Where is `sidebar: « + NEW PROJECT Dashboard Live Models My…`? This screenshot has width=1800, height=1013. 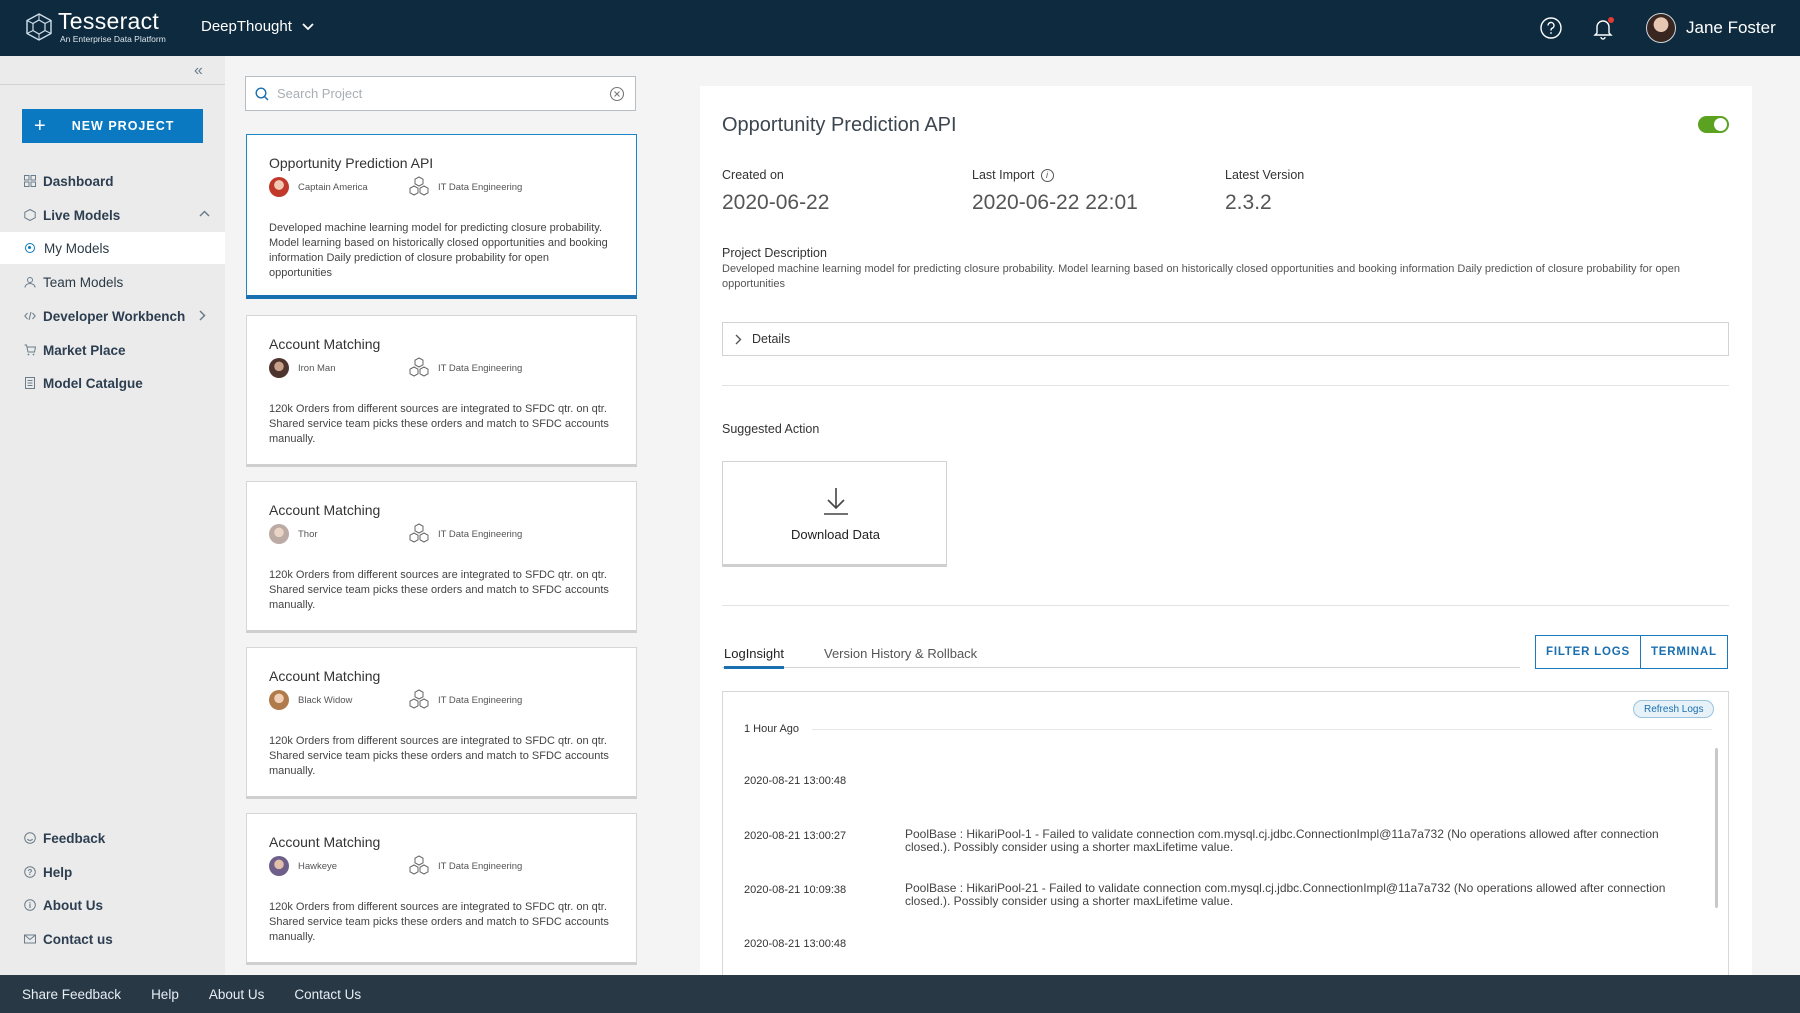
sidebar: « + NEW PROJECT Dashboard Live Models My… is located at coordinates (112, 515).